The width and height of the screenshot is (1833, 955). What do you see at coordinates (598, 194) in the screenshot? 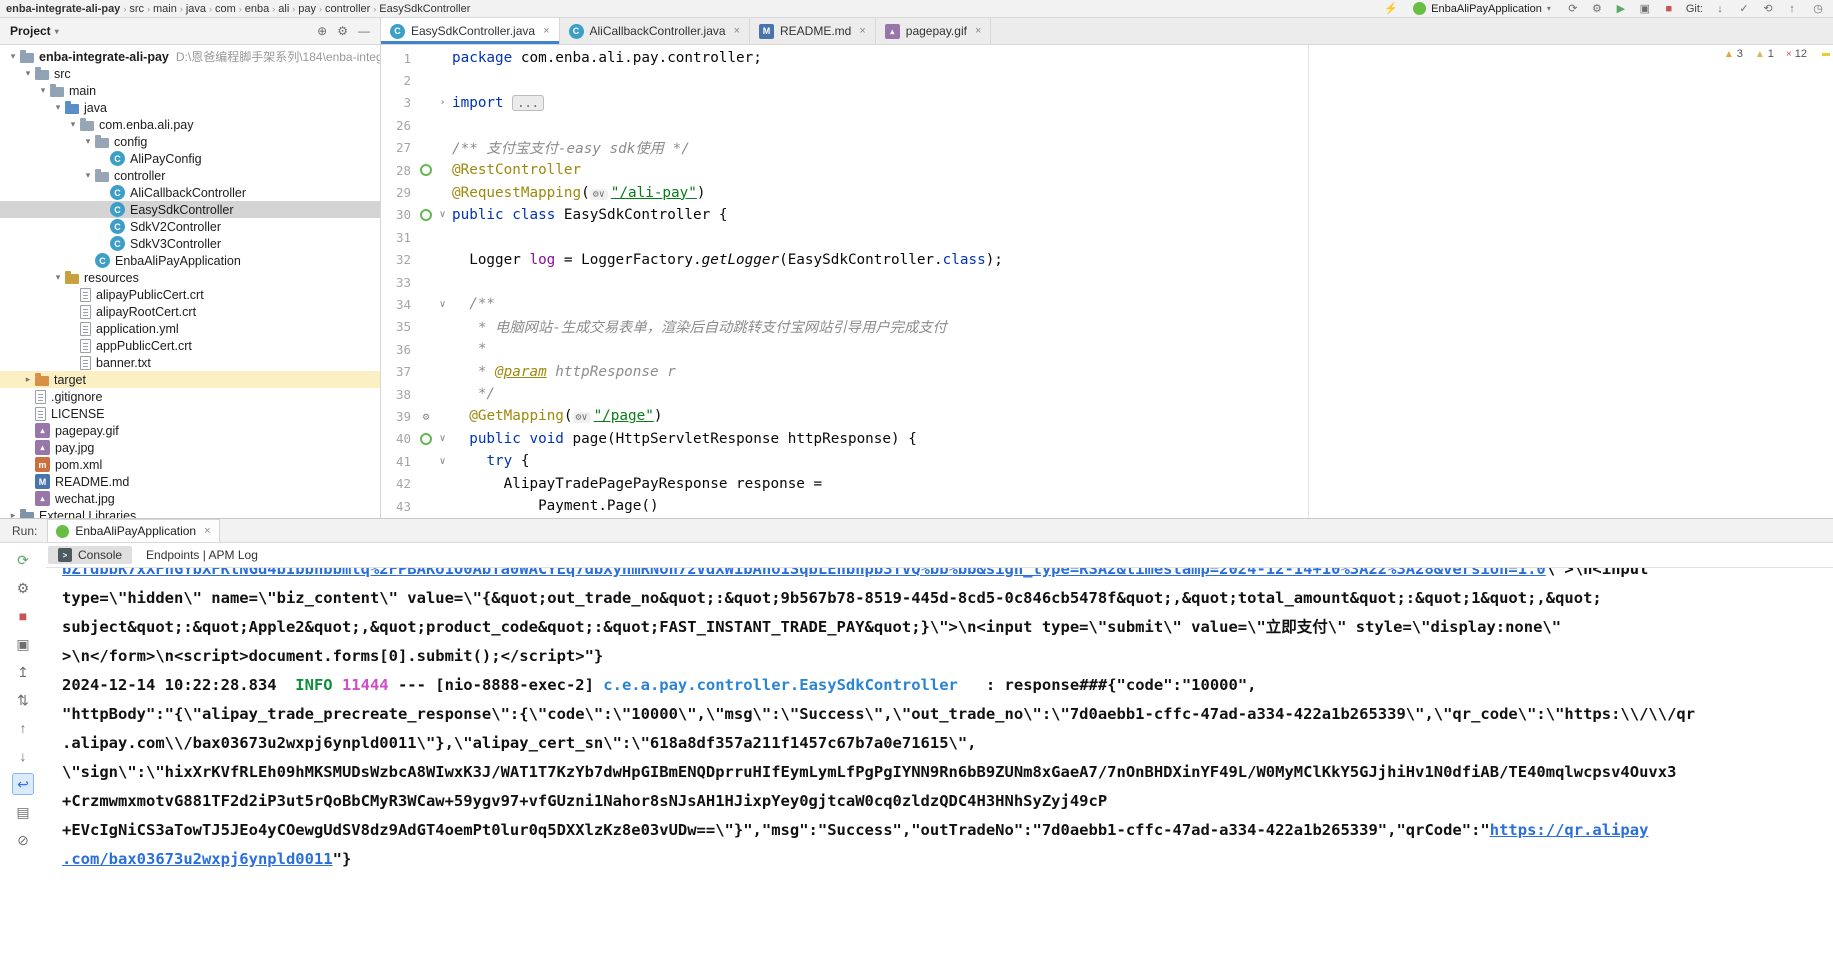
I see `url-inlay-icon: ⚙∨` at bounding box center [598, 194].